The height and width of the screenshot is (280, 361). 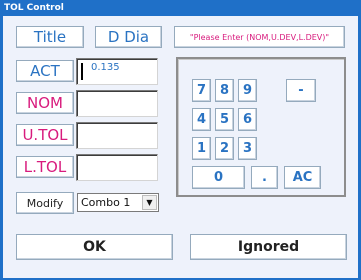 What do you see at coordinates (117, 167) in the screenshot?
I see `l-tol-field` at bounding box center [117, 167].